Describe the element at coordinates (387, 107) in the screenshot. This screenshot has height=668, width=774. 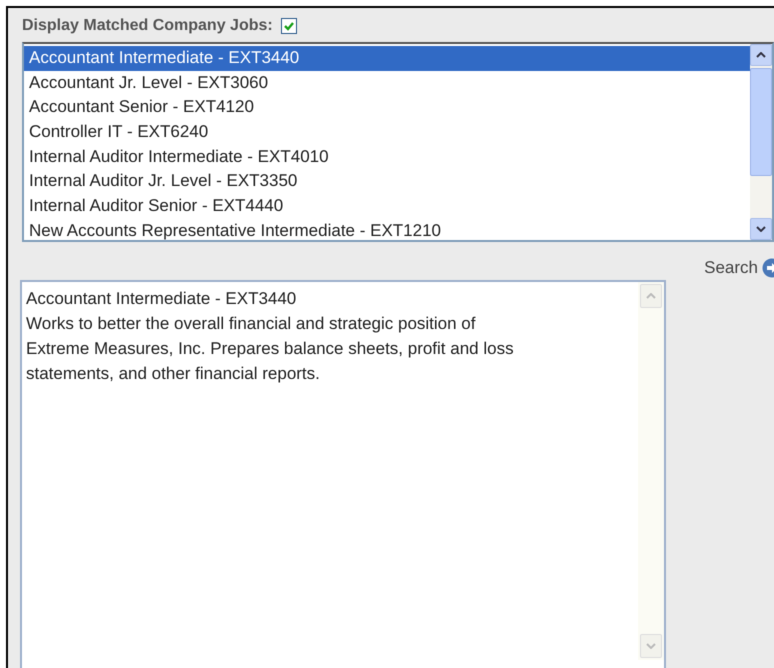
I see `job-list-item: Accountant Senior - EXT4120` at that location.